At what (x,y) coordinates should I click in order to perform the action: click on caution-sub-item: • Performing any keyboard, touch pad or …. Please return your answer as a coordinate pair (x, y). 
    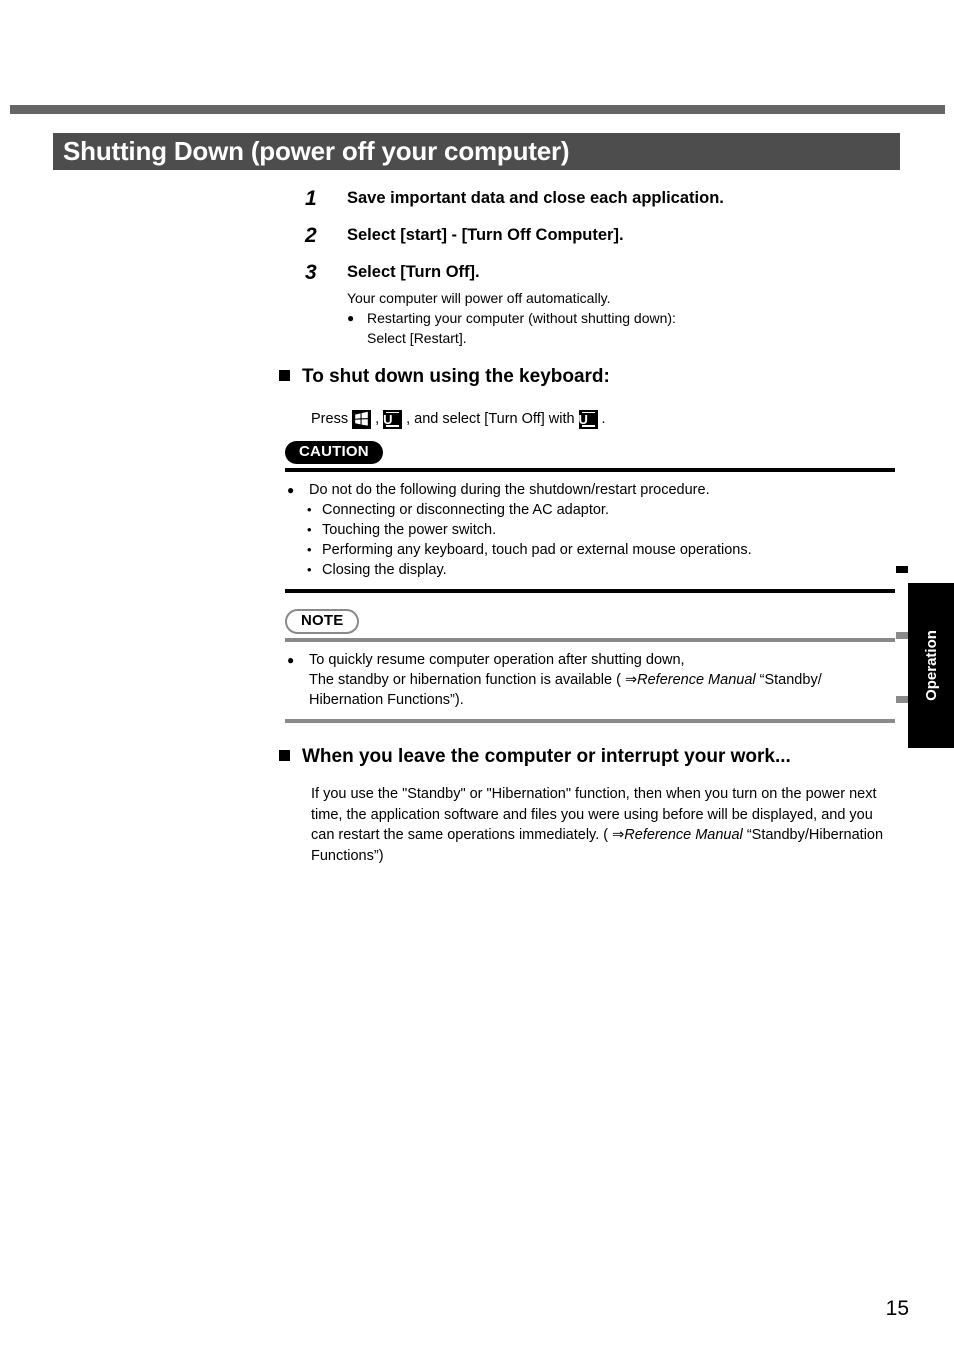
    Looking at the image, I should click on (601, 550).